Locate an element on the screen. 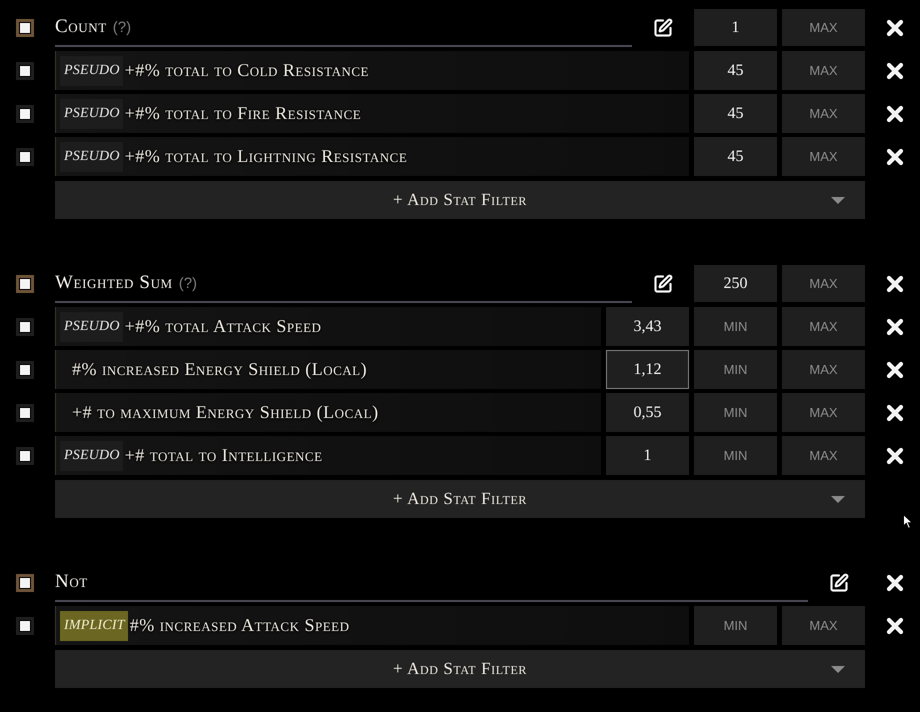  min-field: 250 is located at coordinates (735, 283).